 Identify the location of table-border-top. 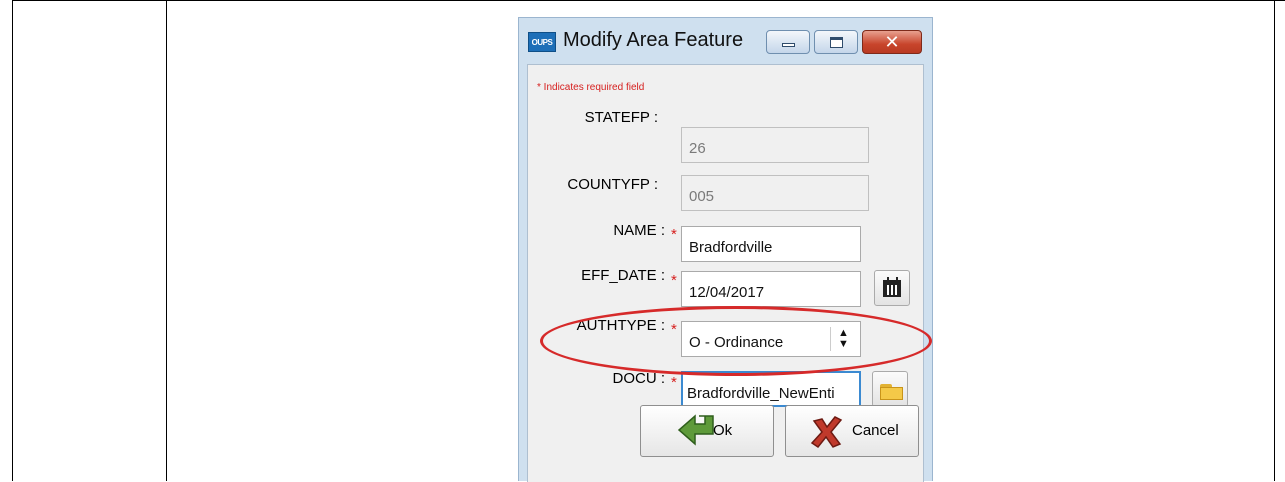
(648, 0).